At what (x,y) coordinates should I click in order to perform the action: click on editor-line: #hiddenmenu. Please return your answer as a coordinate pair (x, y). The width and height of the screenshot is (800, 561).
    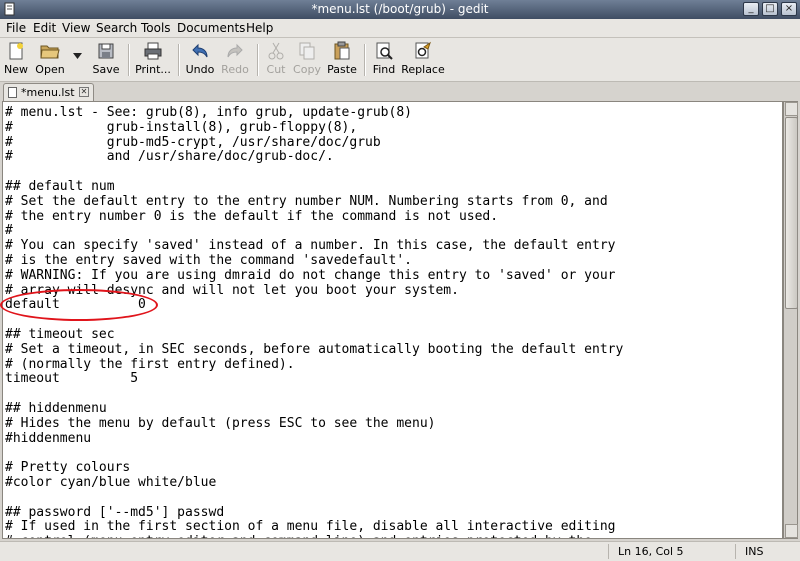
    Looking at the image, I should click on (48, 438).